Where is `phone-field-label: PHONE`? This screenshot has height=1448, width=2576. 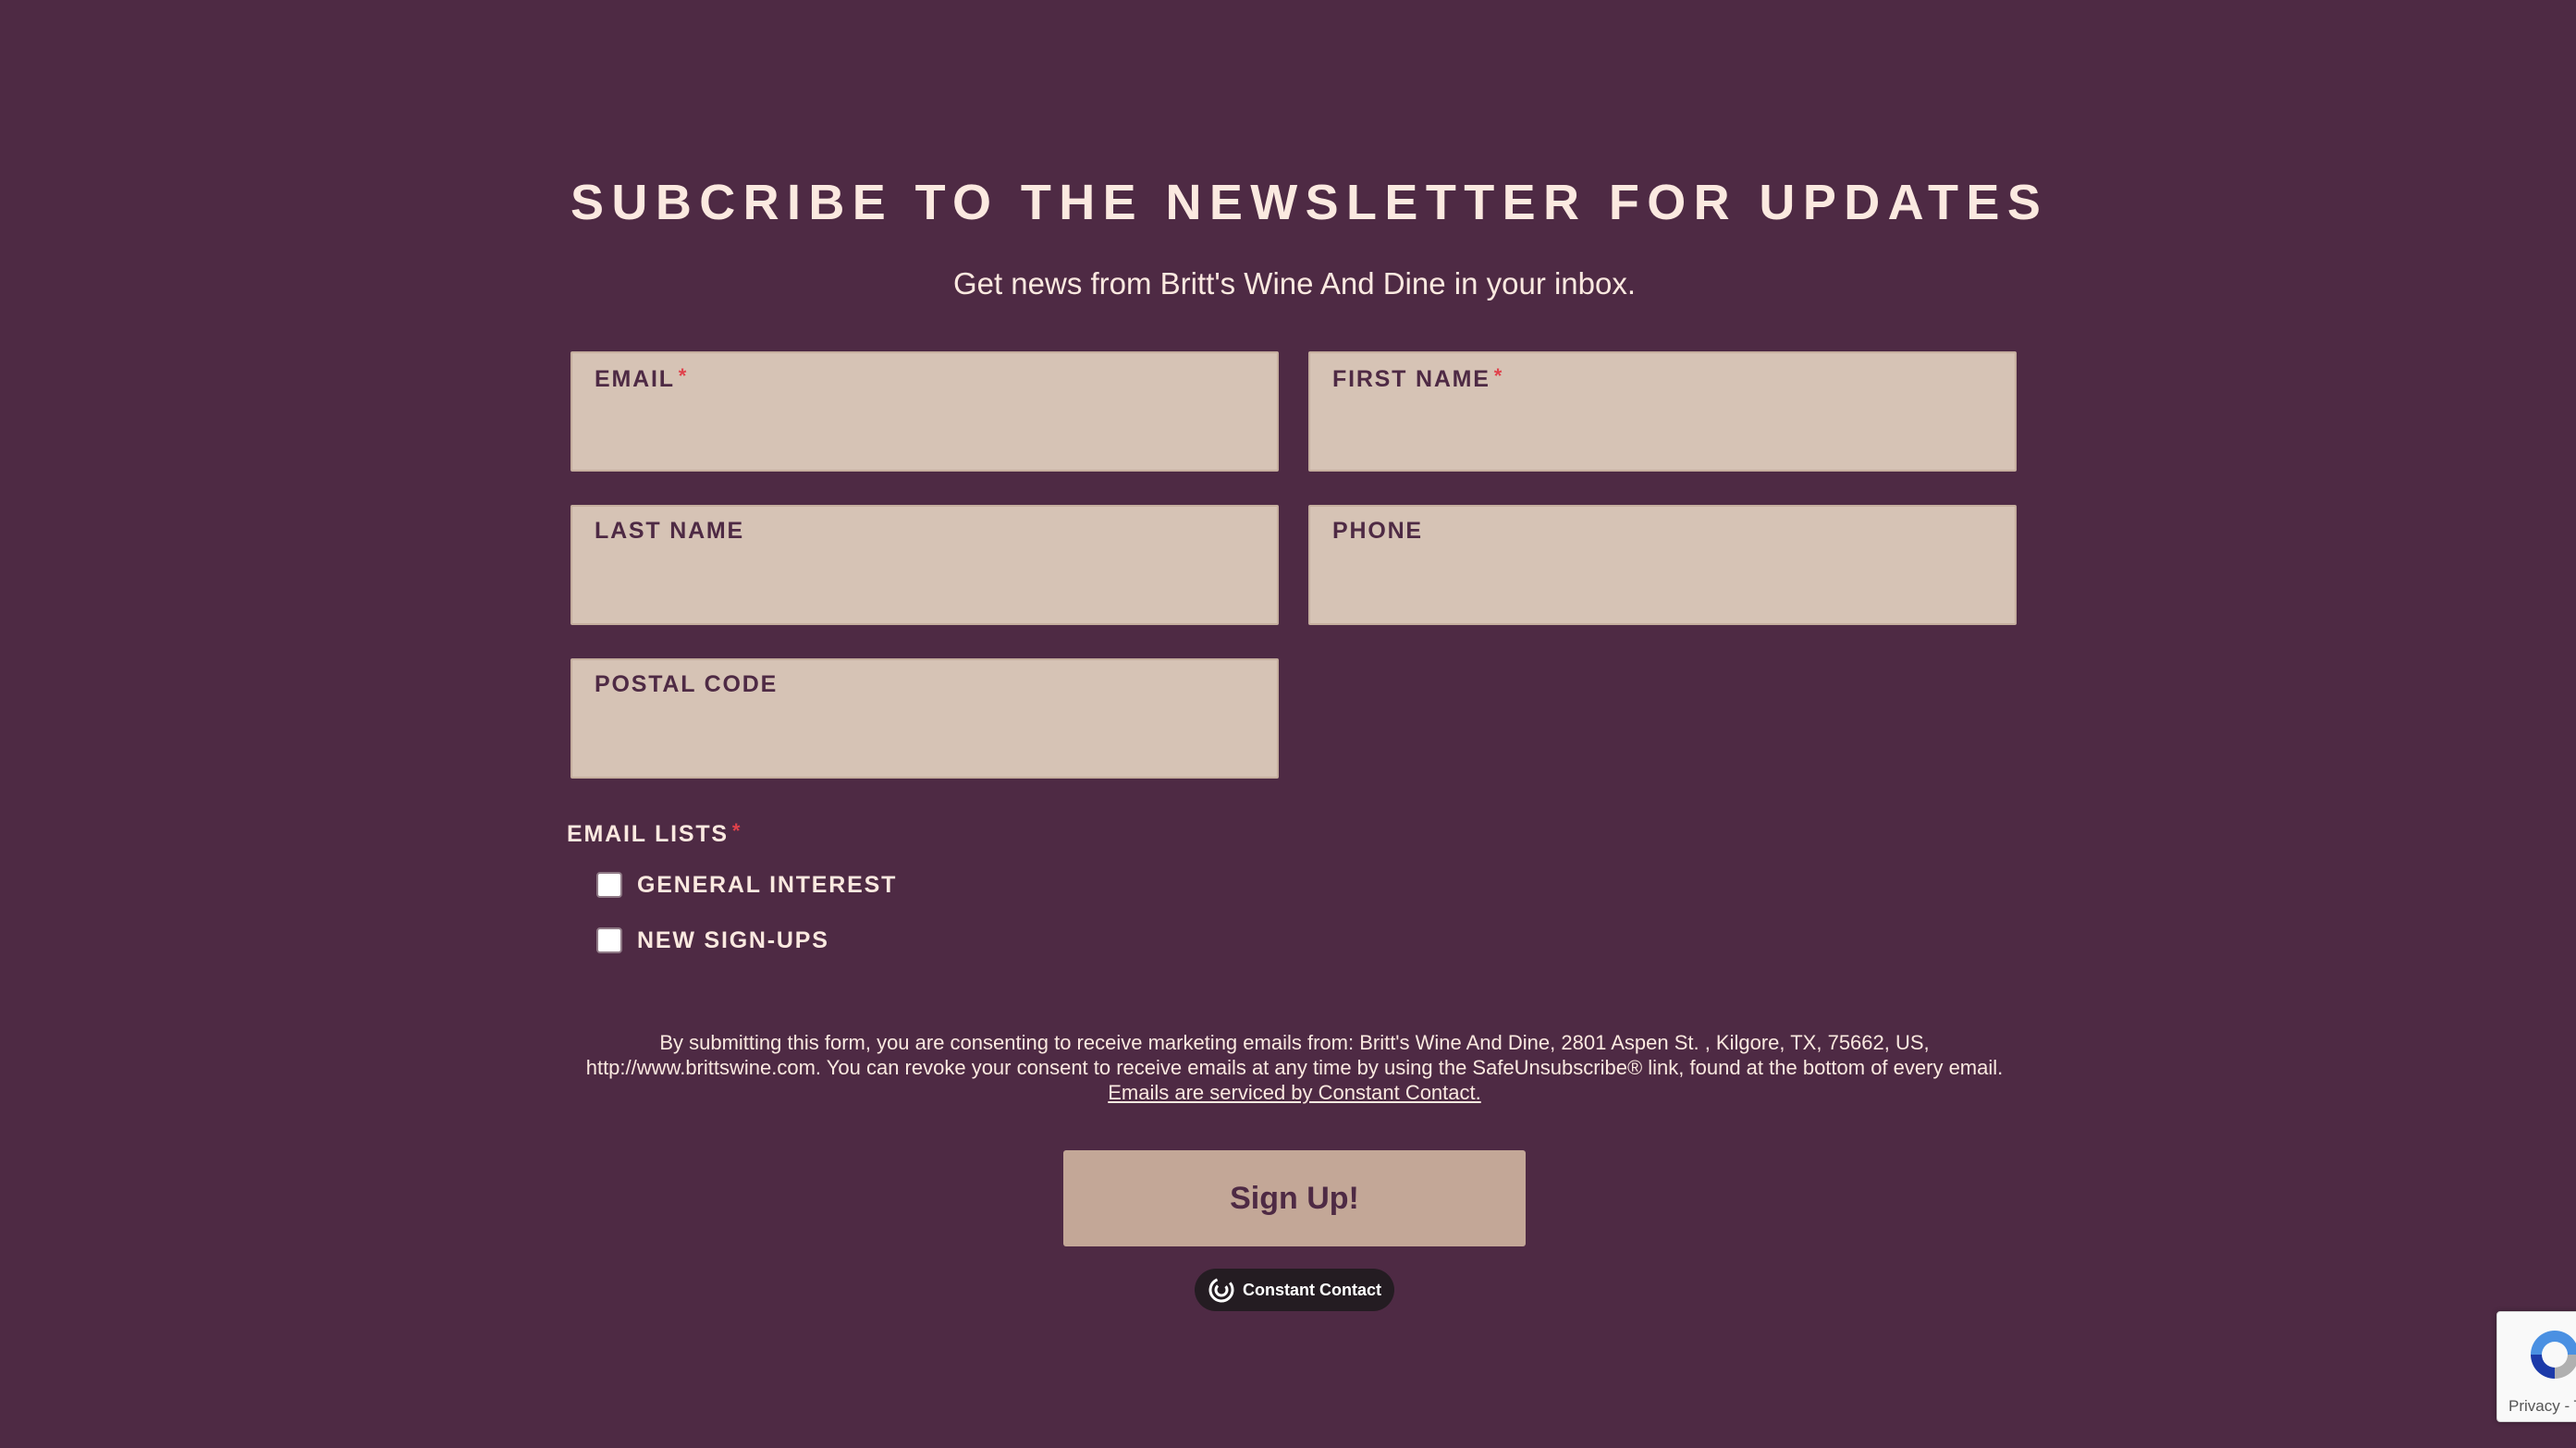 phone-field-label: PHONE is located at coordinates (1377, 531).